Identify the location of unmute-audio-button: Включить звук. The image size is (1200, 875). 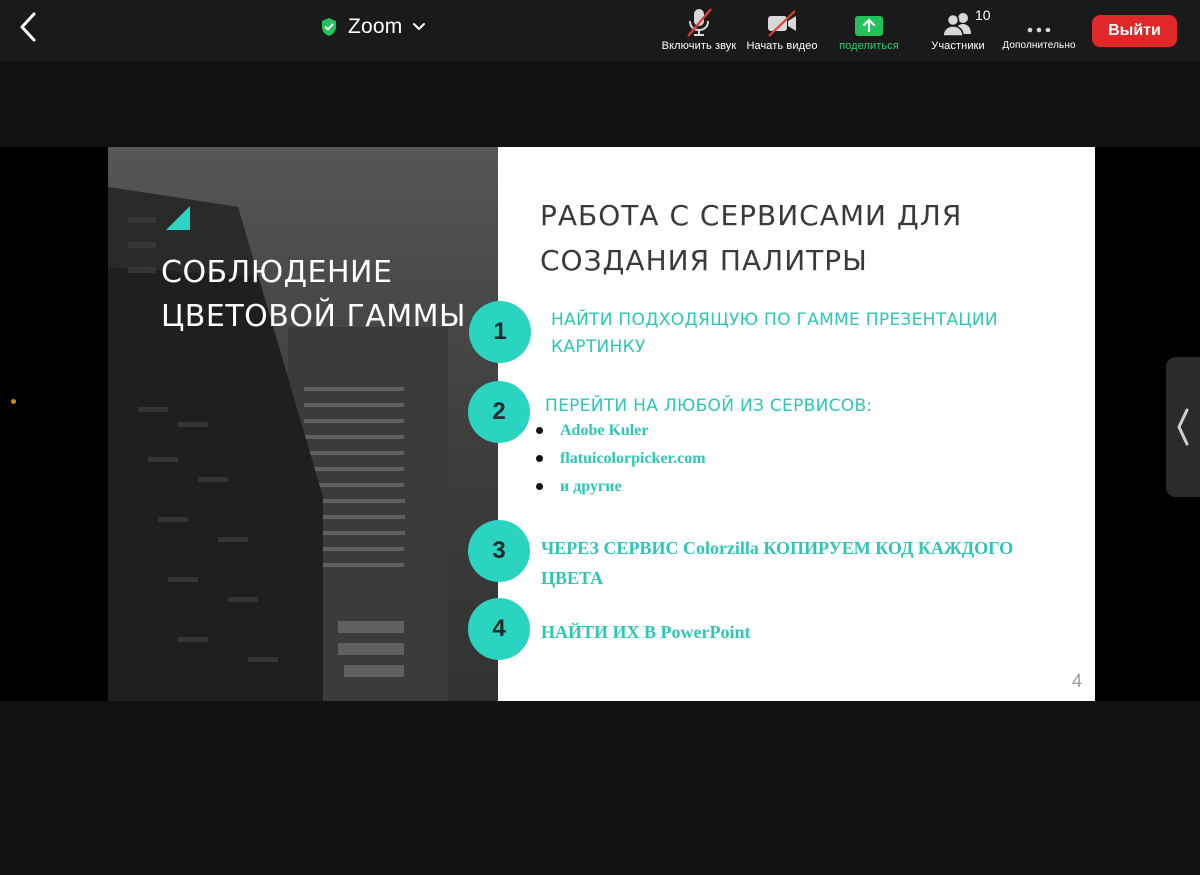
(699, 29).